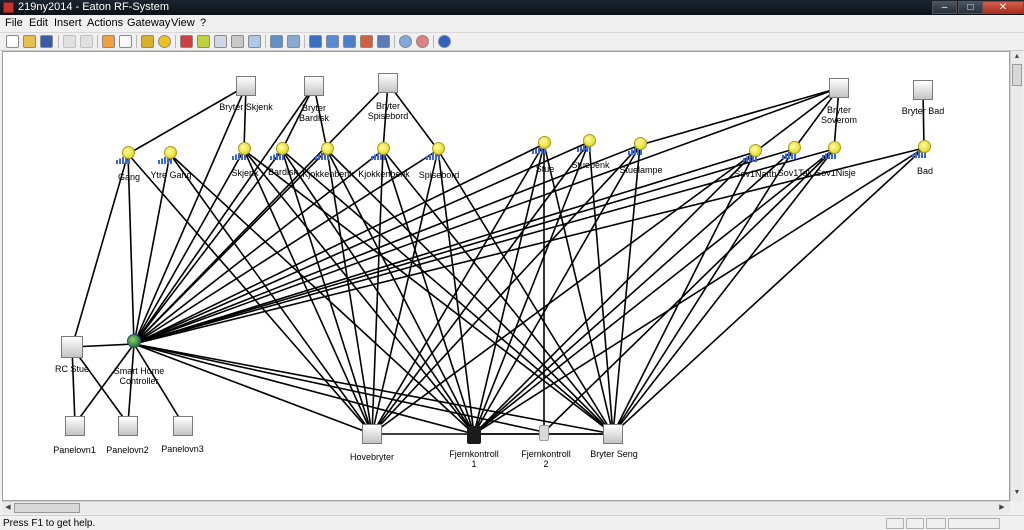 This screenshot has height=530, width=1024. I want to click on maximize-button: □, so click(970, 7).